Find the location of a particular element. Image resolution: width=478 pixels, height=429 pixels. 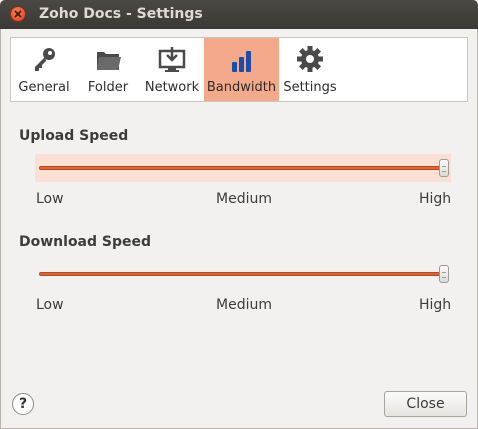

tab-general: General is located at coordinates (44, 69).